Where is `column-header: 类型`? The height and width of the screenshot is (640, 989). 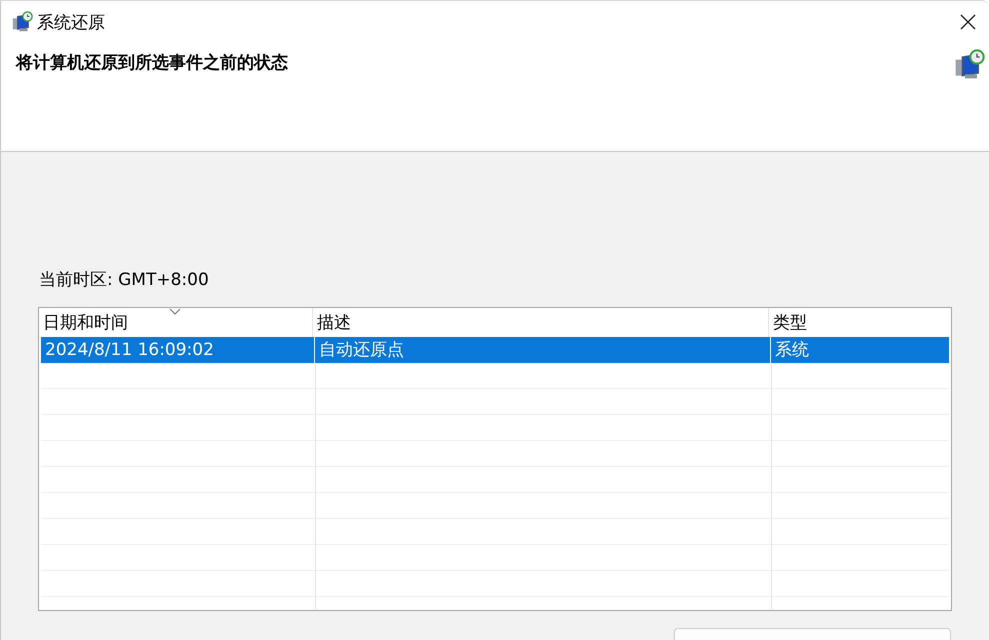
column-header: 类型 is located at coordinates (860, 323).